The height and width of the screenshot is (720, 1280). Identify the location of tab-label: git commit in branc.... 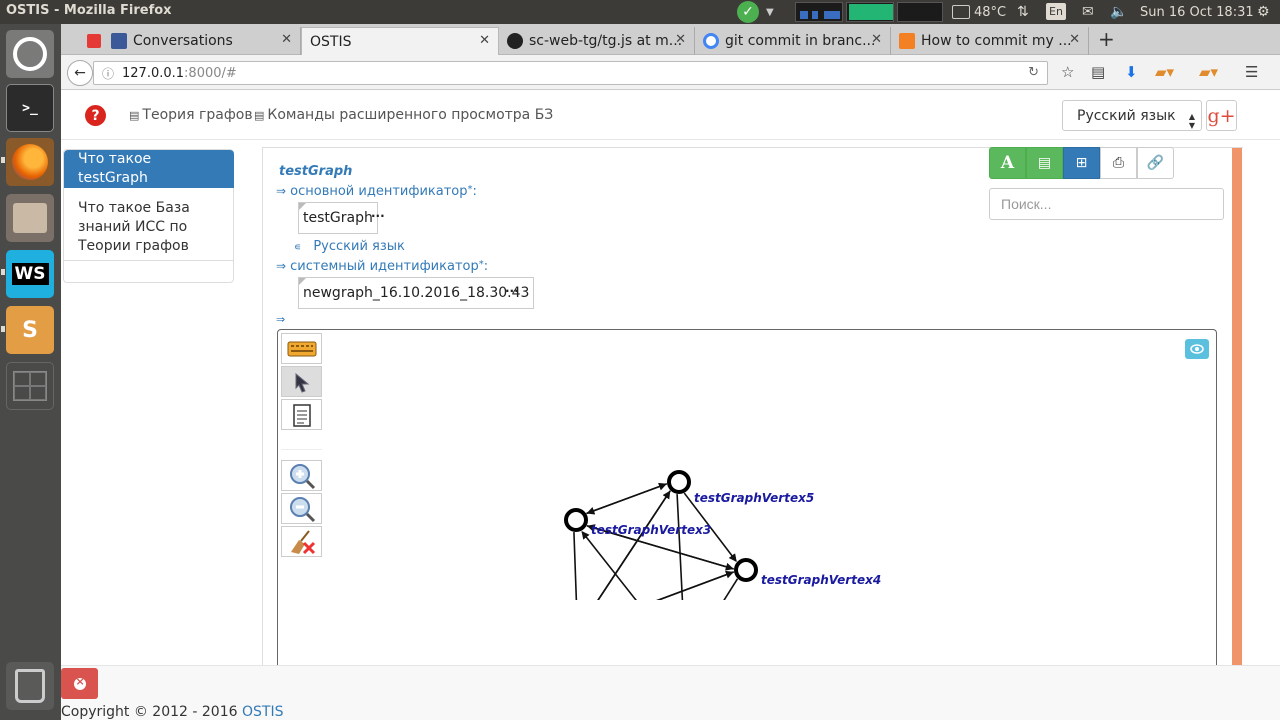
(800, 41).